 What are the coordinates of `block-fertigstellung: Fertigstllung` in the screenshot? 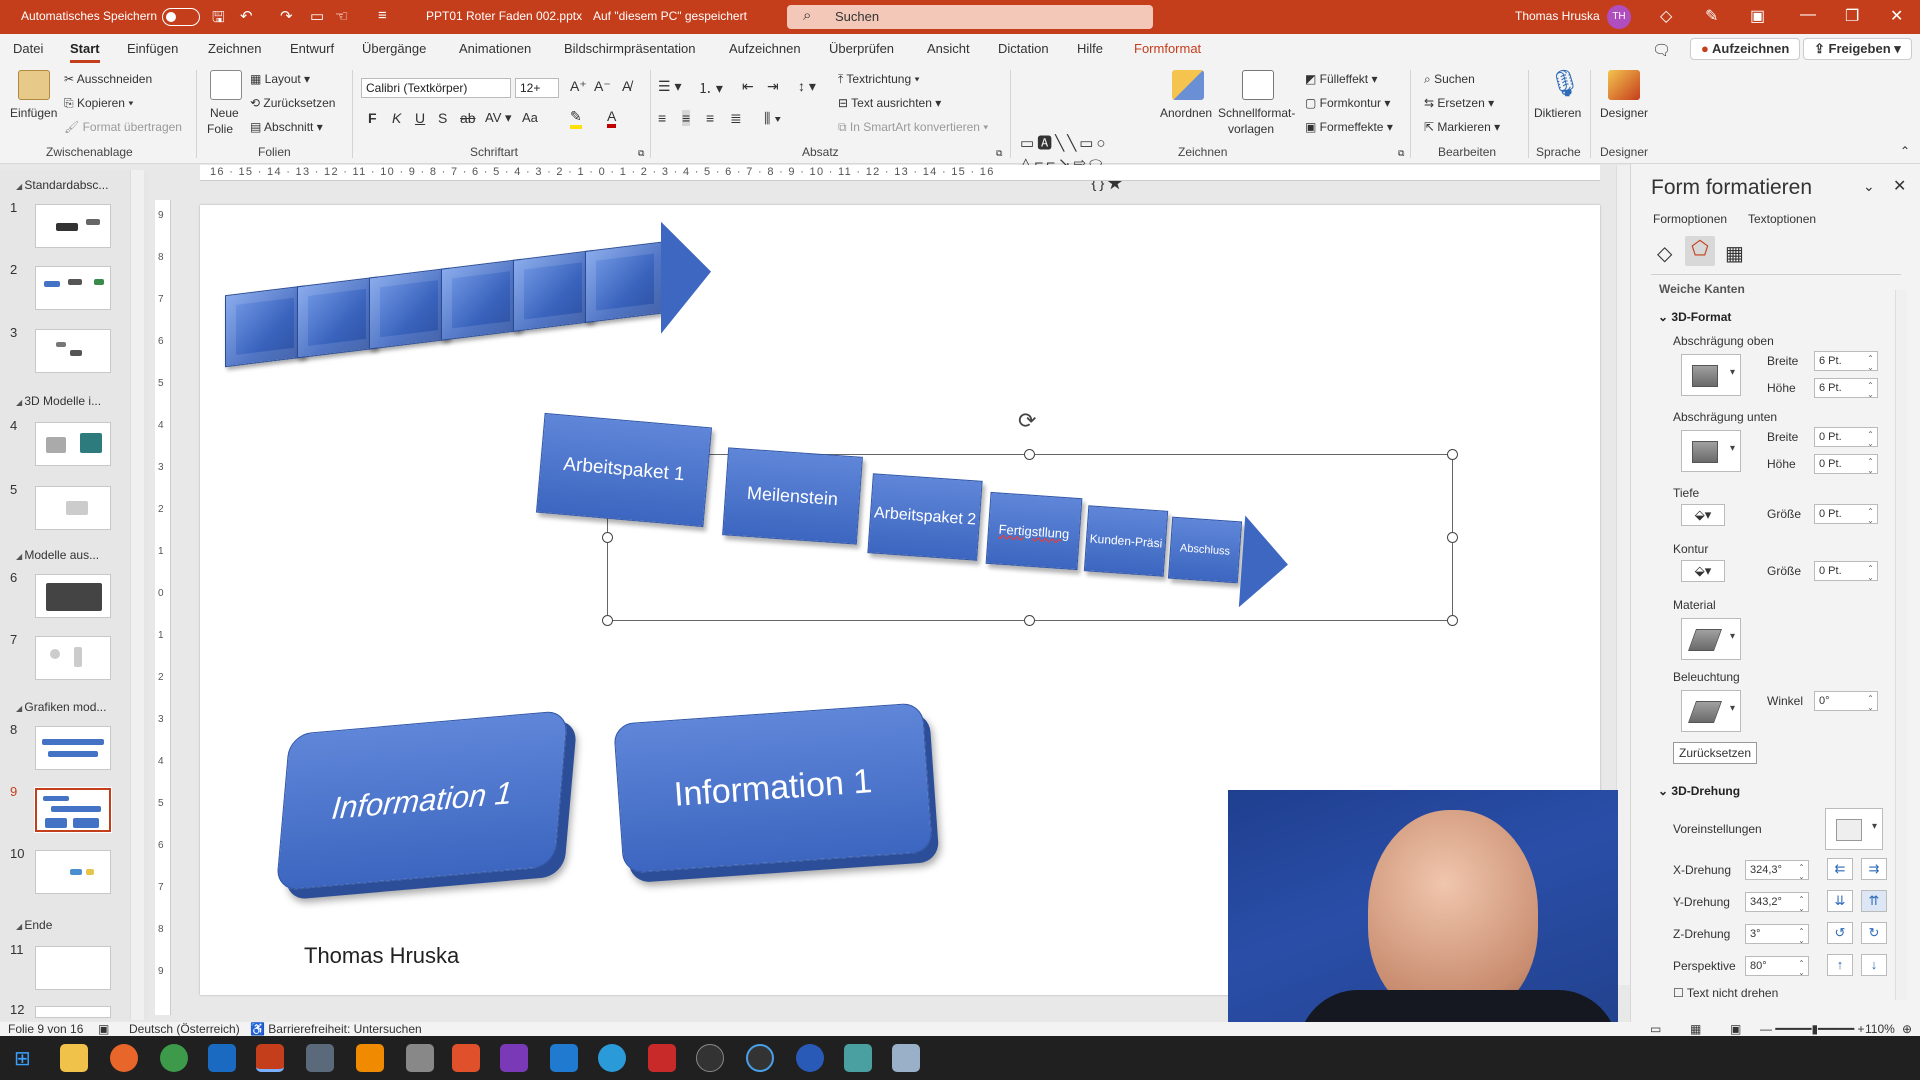 It's located at (1034, 531).